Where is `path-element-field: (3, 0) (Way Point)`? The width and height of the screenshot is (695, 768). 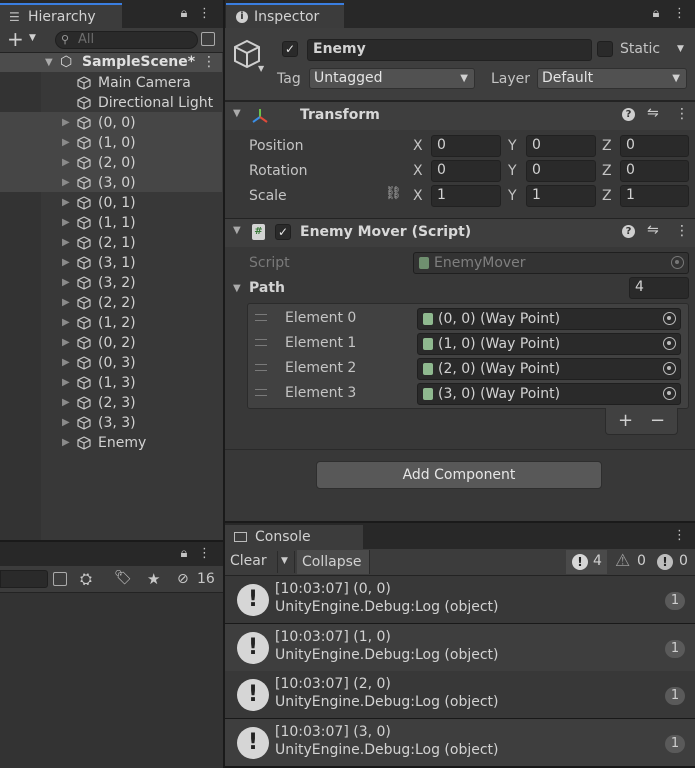 path-element-field: (3, 0) (Way Point) is located at coordinates (549, 394).